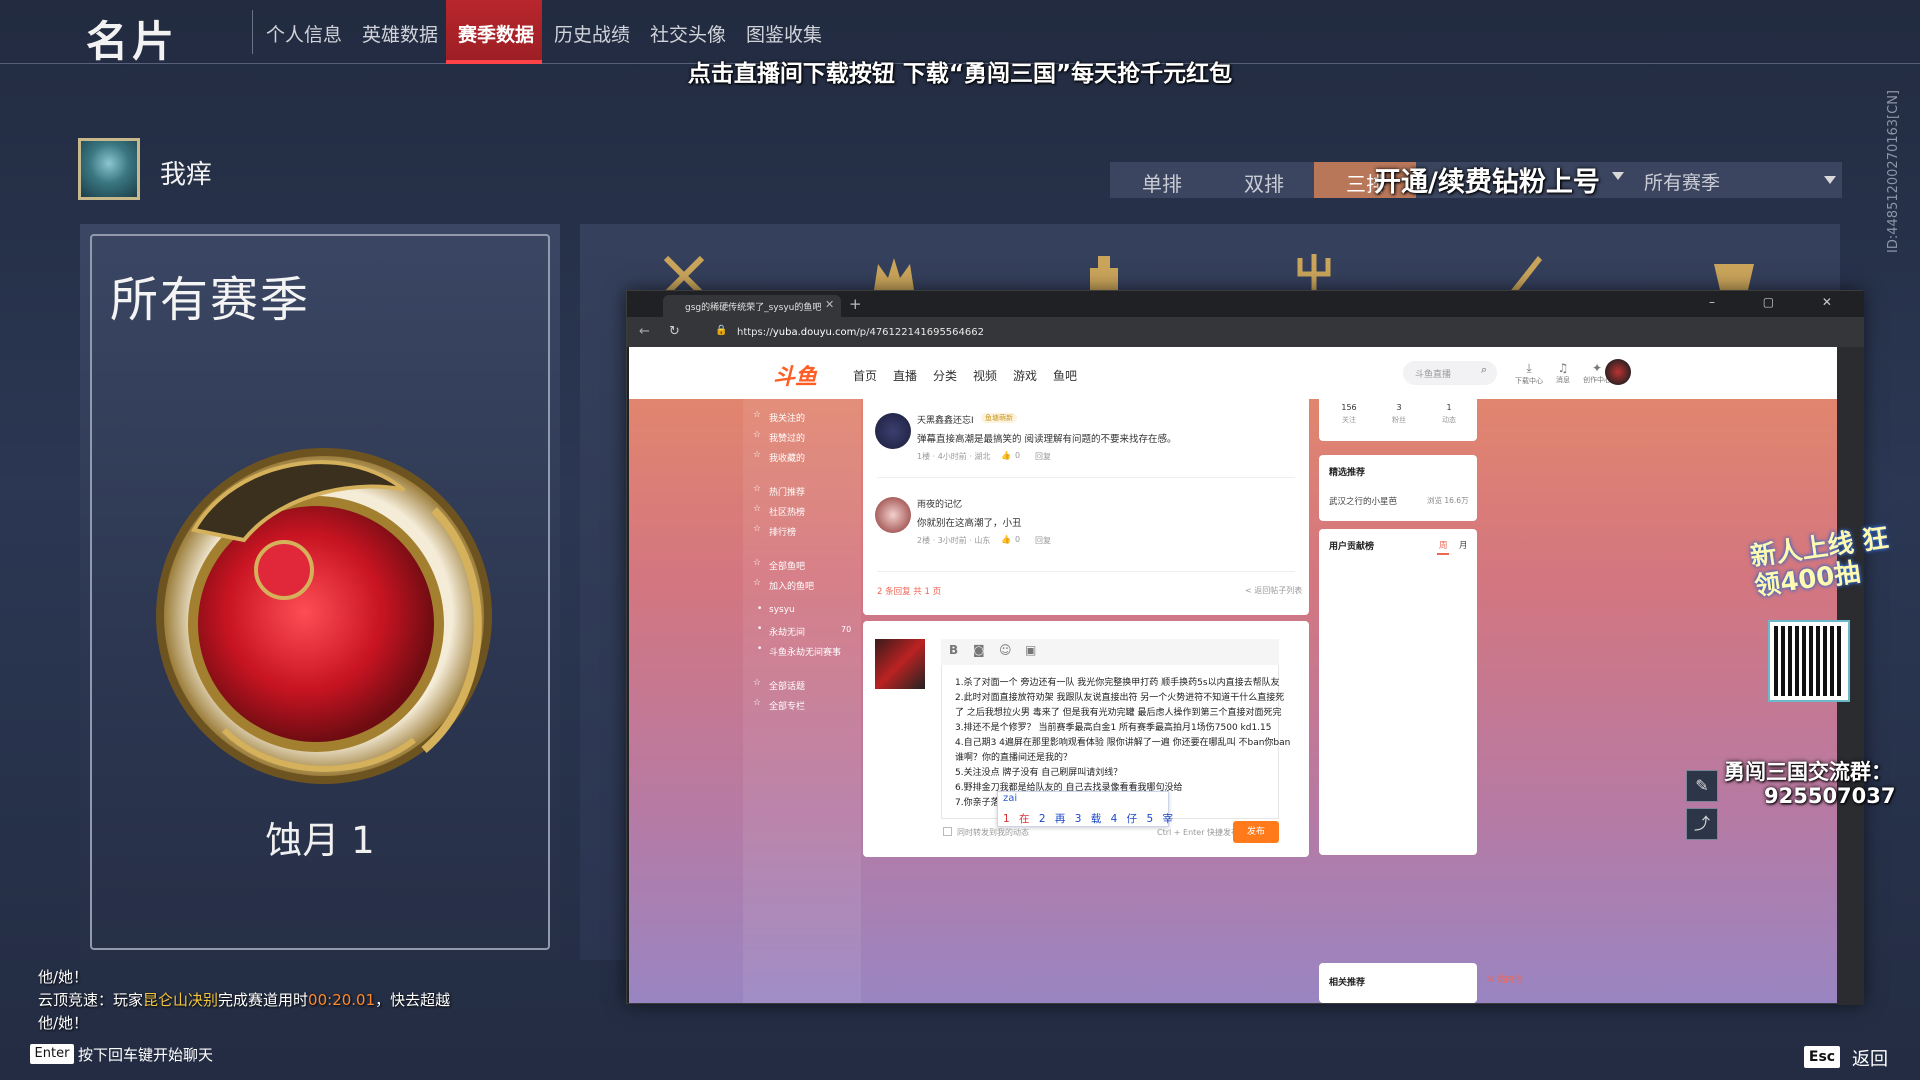 This screenshot has height=1080, width=1920. Describe the element at coordinates (413, 1000) in the screenshot. I see `chat-suffix: ，快去超越` at that location.